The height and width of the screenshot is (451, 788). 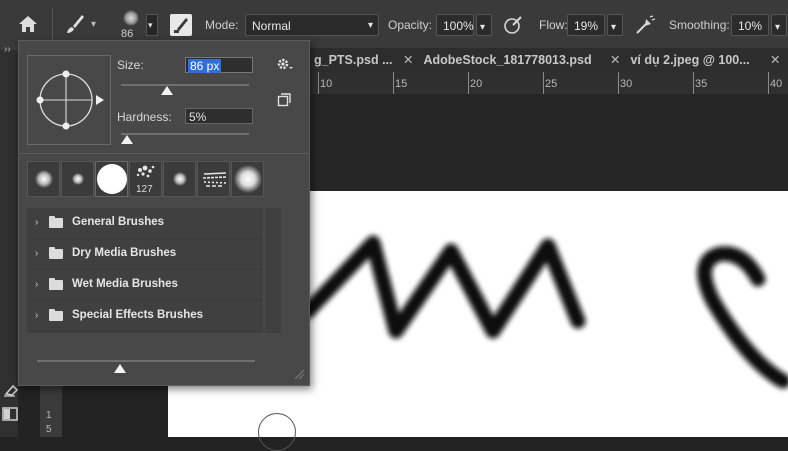 I want to click on folder-general-brushes: › General Brushes, so click(x=145, y=223).